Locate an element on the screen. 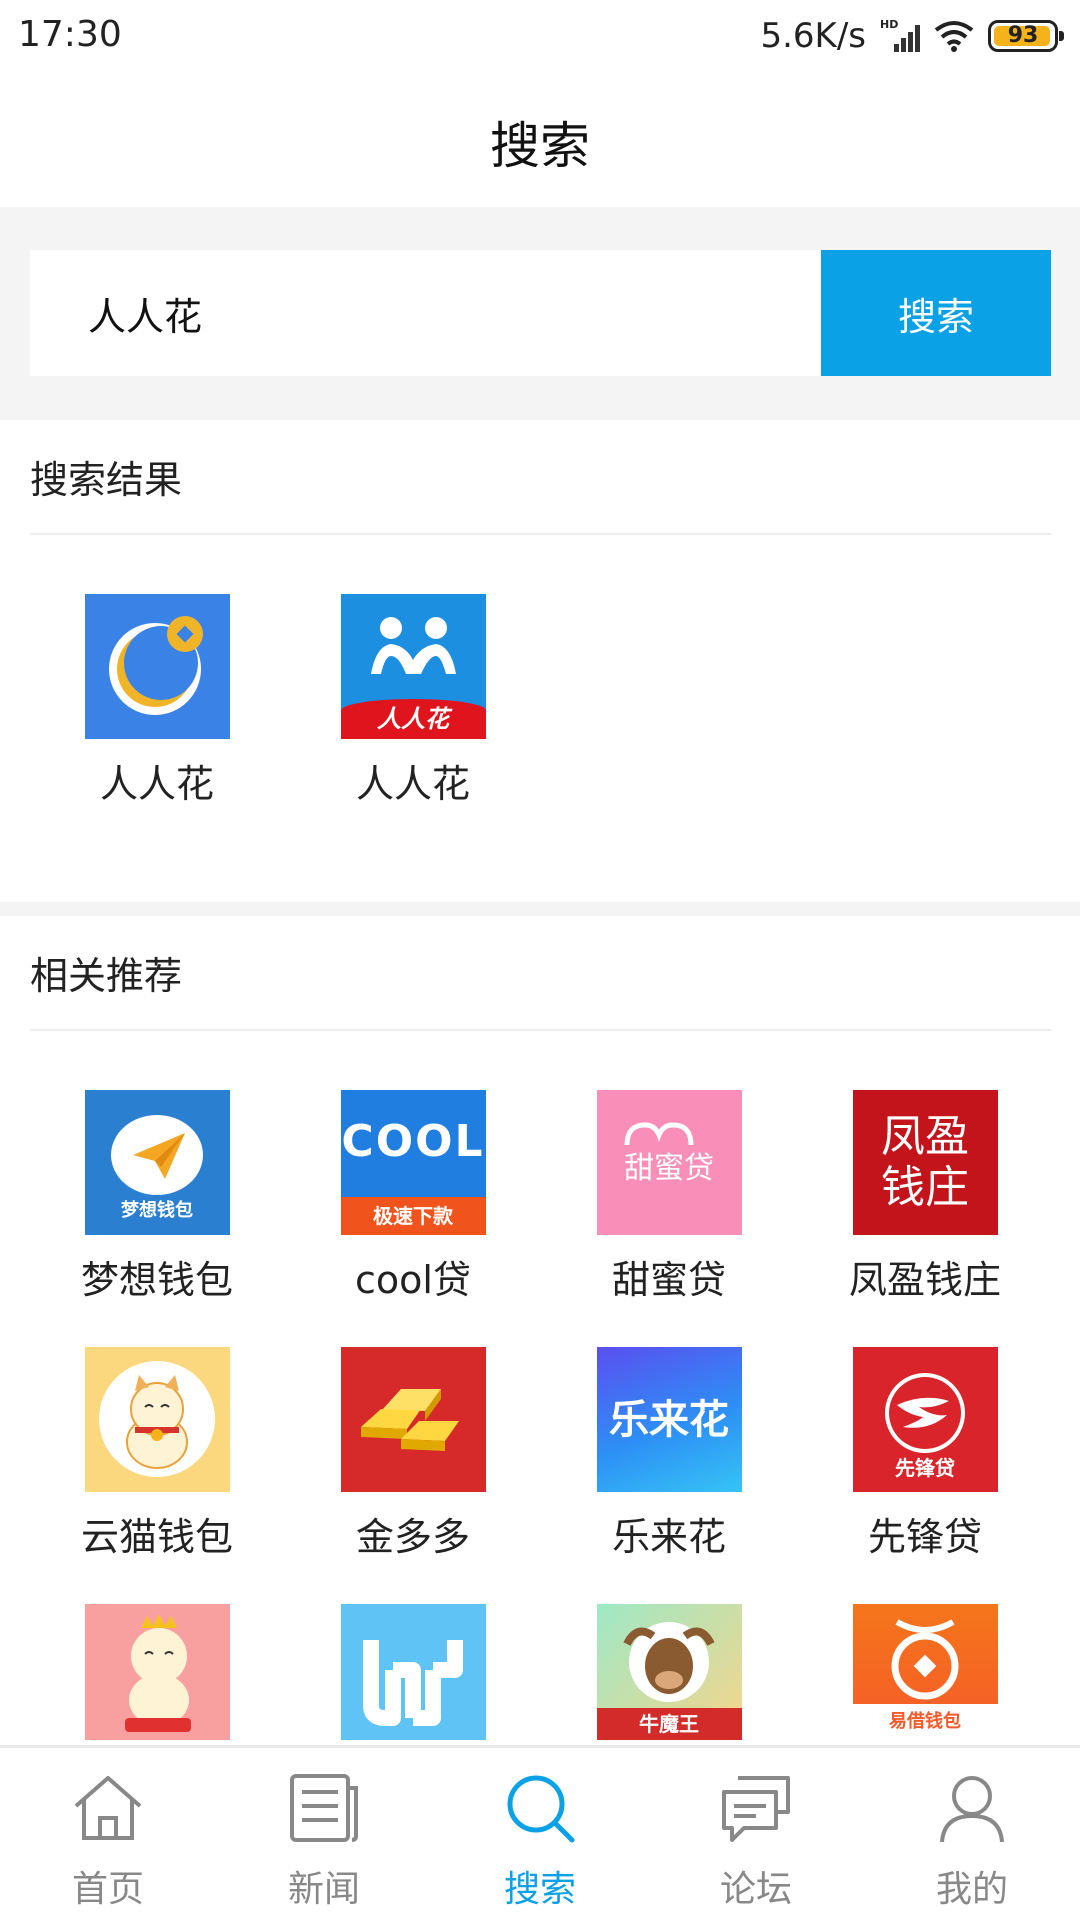 This screenshot has width=1080, height=1920. icon-text: 凤盈钱庄 is located at coordinates (925, 1161).